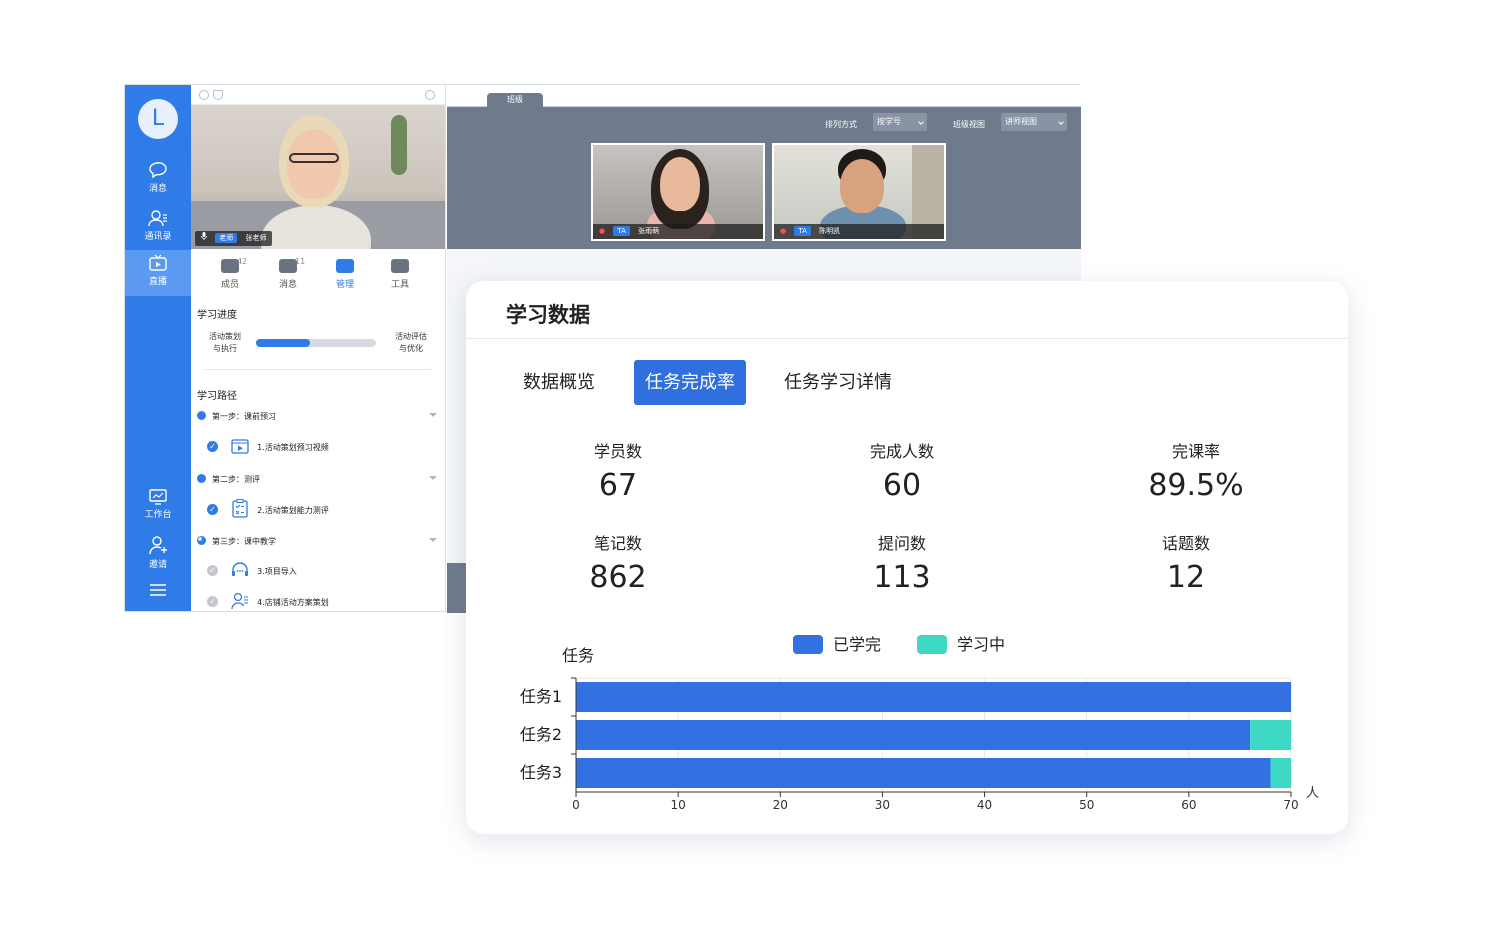 This screenshot has height=944, width=1501. I want to click on nav-item-workbench: 工作台, so click(158, 505).